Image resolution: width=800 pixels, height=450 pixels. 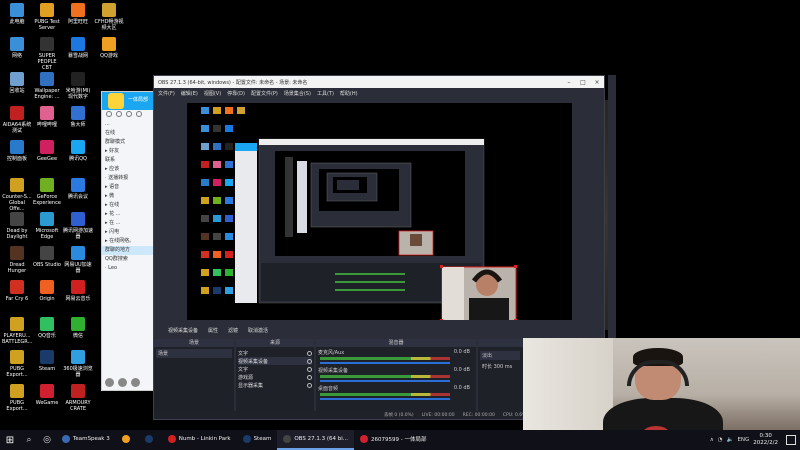 What do you see at coordinates (128, 232) in the screenshot?
I see `list-item: ▸ 闪电` at bounding box center [128, 232].